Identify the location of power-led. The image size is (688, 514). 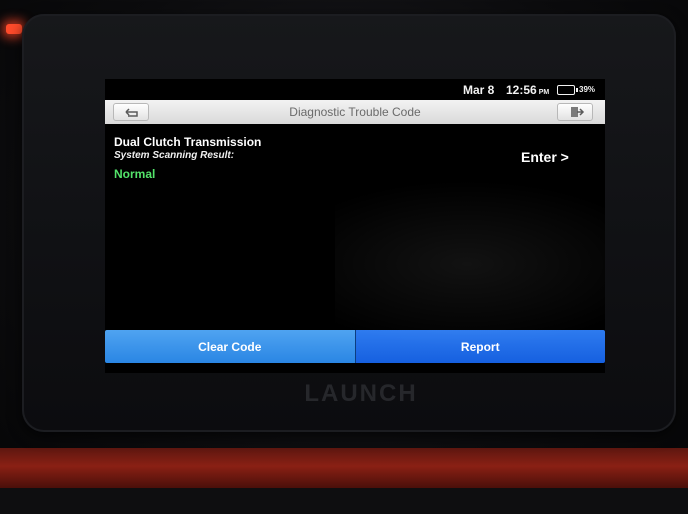
(14, 29).